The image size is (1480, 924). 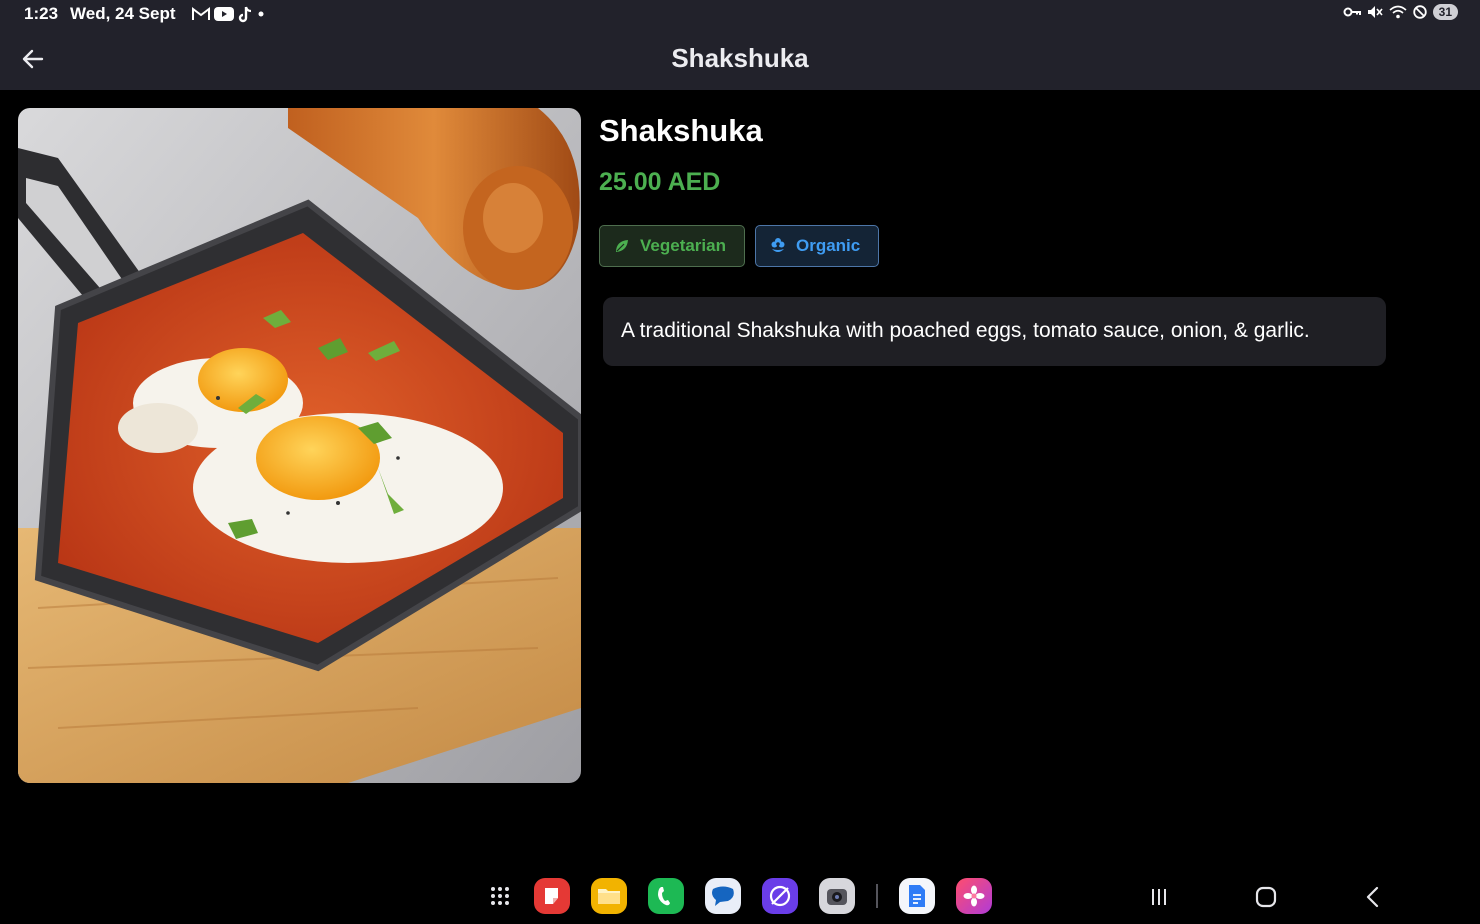 I want to click on phone-app-icon, so click(x=664, y=896).